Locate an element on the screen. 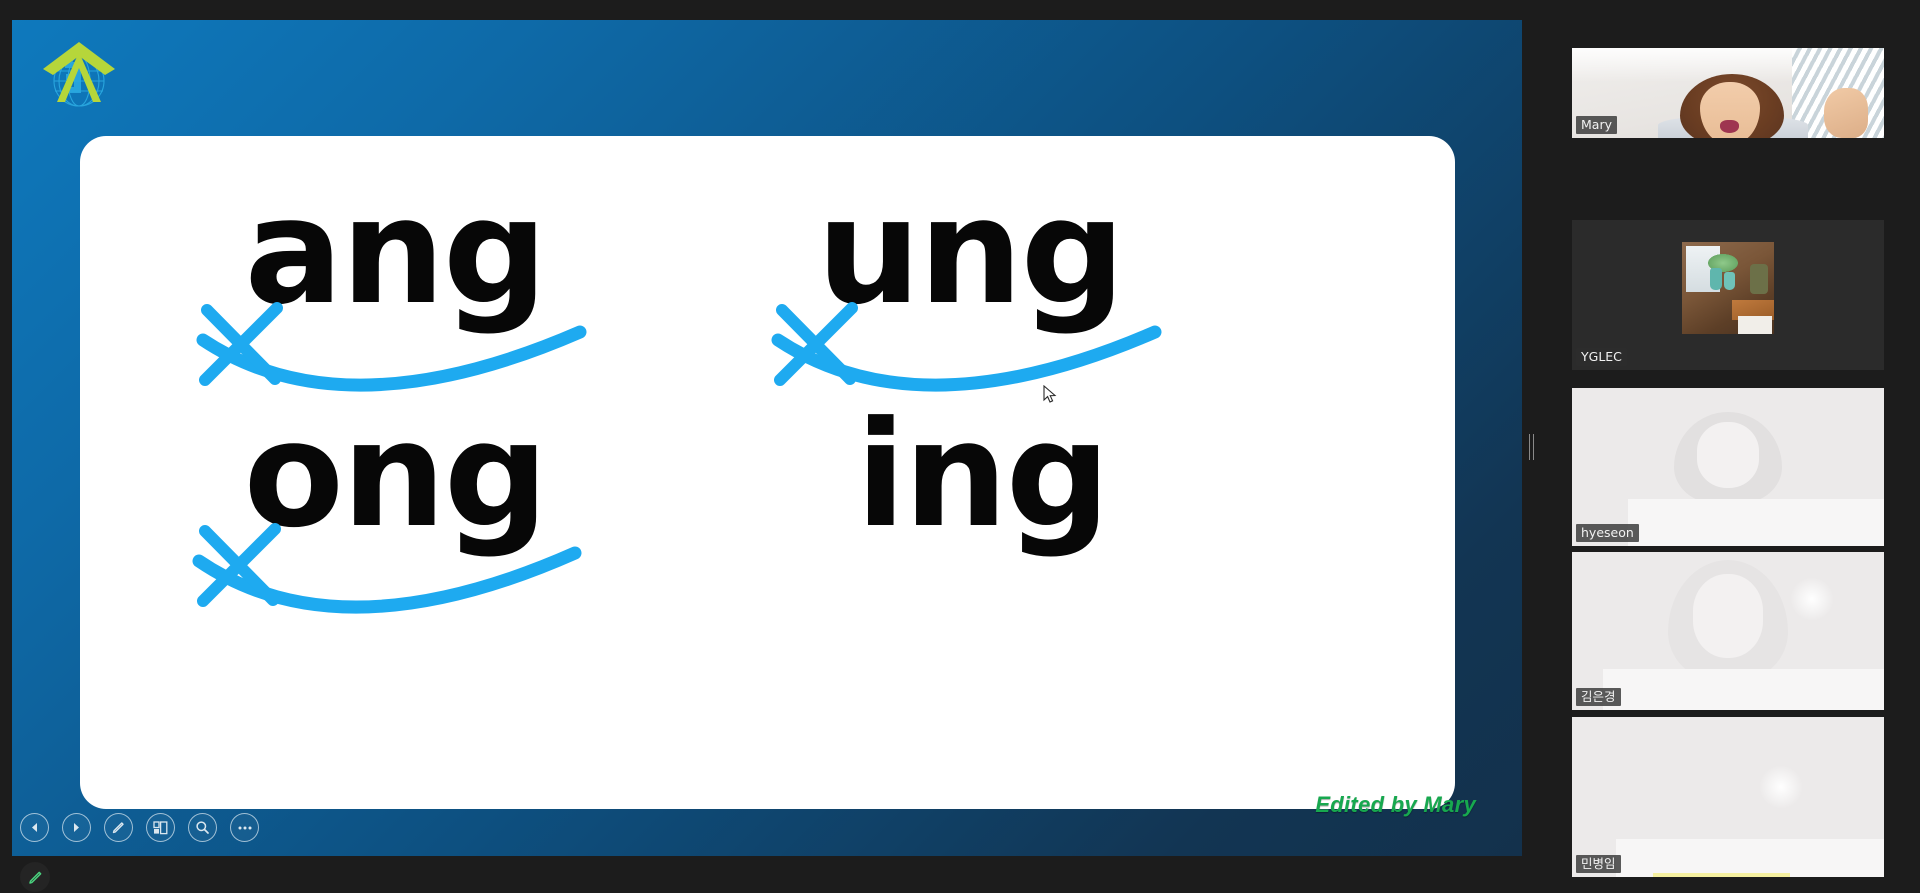 The image size is (1920, 893). slide-navigation-toolbar is located at coordinates (139, 827).